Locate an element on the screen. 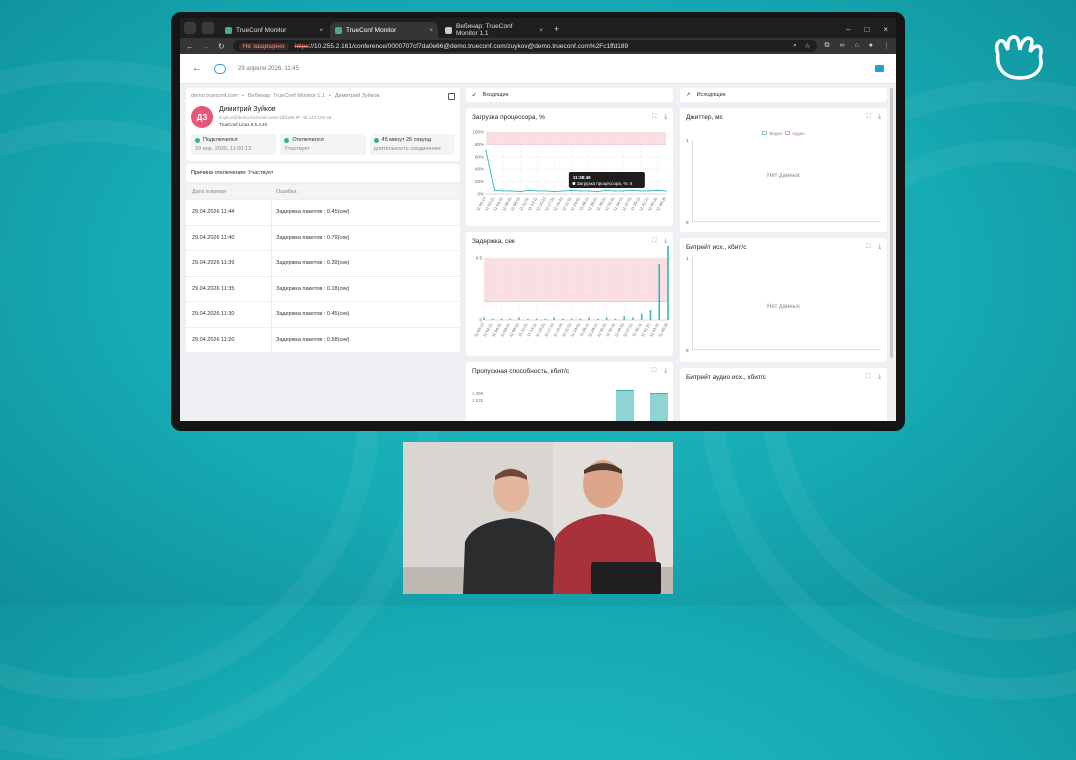 This screenshot has width=1076, height=760. browser-tab-2: TrueConf Monitor × is located at coordinates (384, 30).